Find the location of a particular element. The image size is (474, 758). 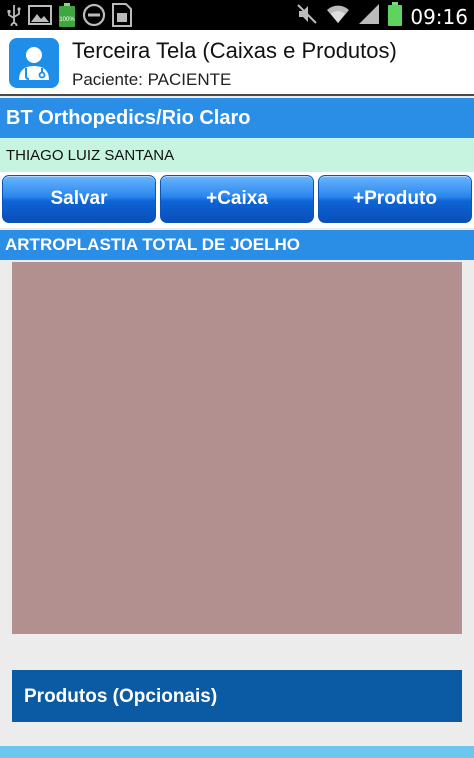

patient-subtitle: Paciente: PACIENTE is located at coordinates (152, 79).